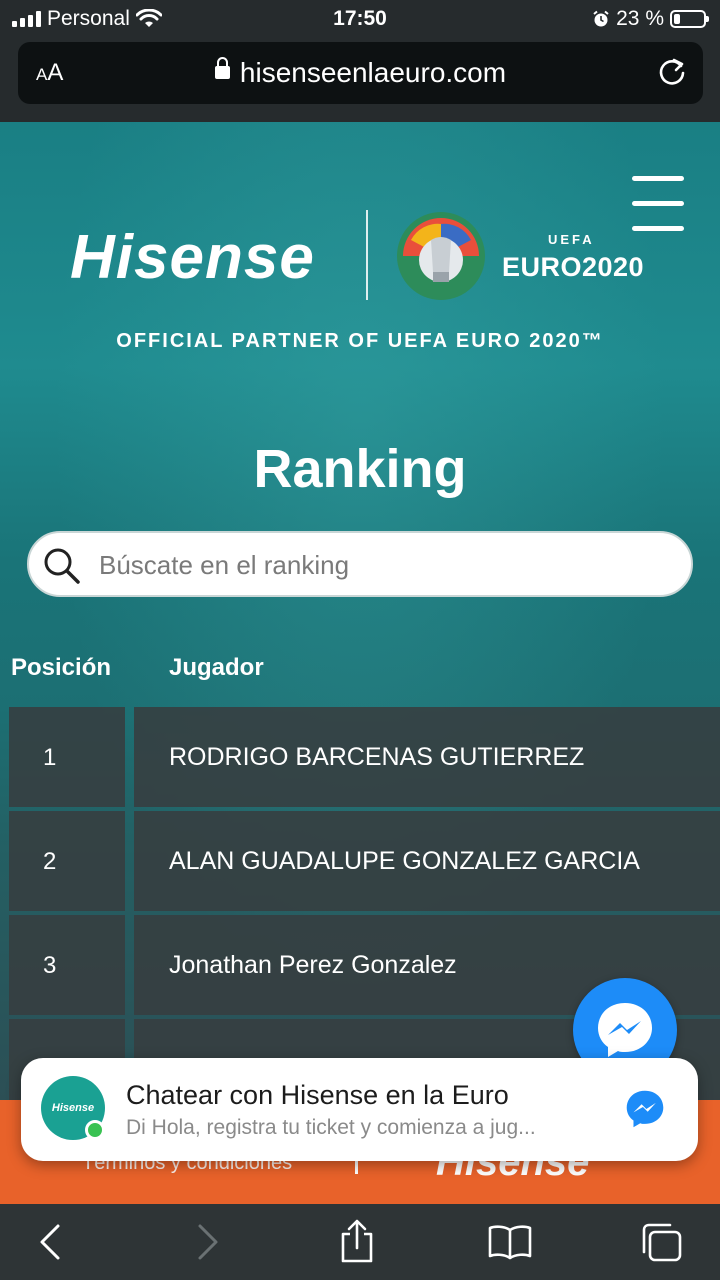  Describe the element at coordinates (373, 72) in the screenshot. I see `url-text: hisenseenlaeuro.com` at that location.